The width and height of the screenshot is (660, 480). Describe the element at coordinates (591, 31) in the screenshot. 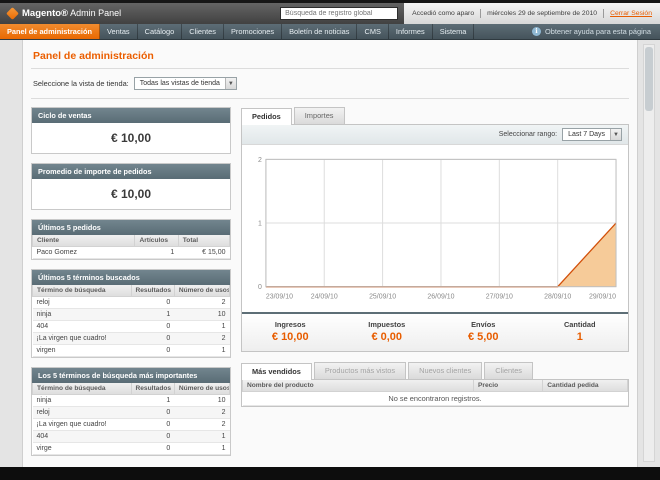

I see `page-help-link: i Obtener ayuda para esta página` at that location.